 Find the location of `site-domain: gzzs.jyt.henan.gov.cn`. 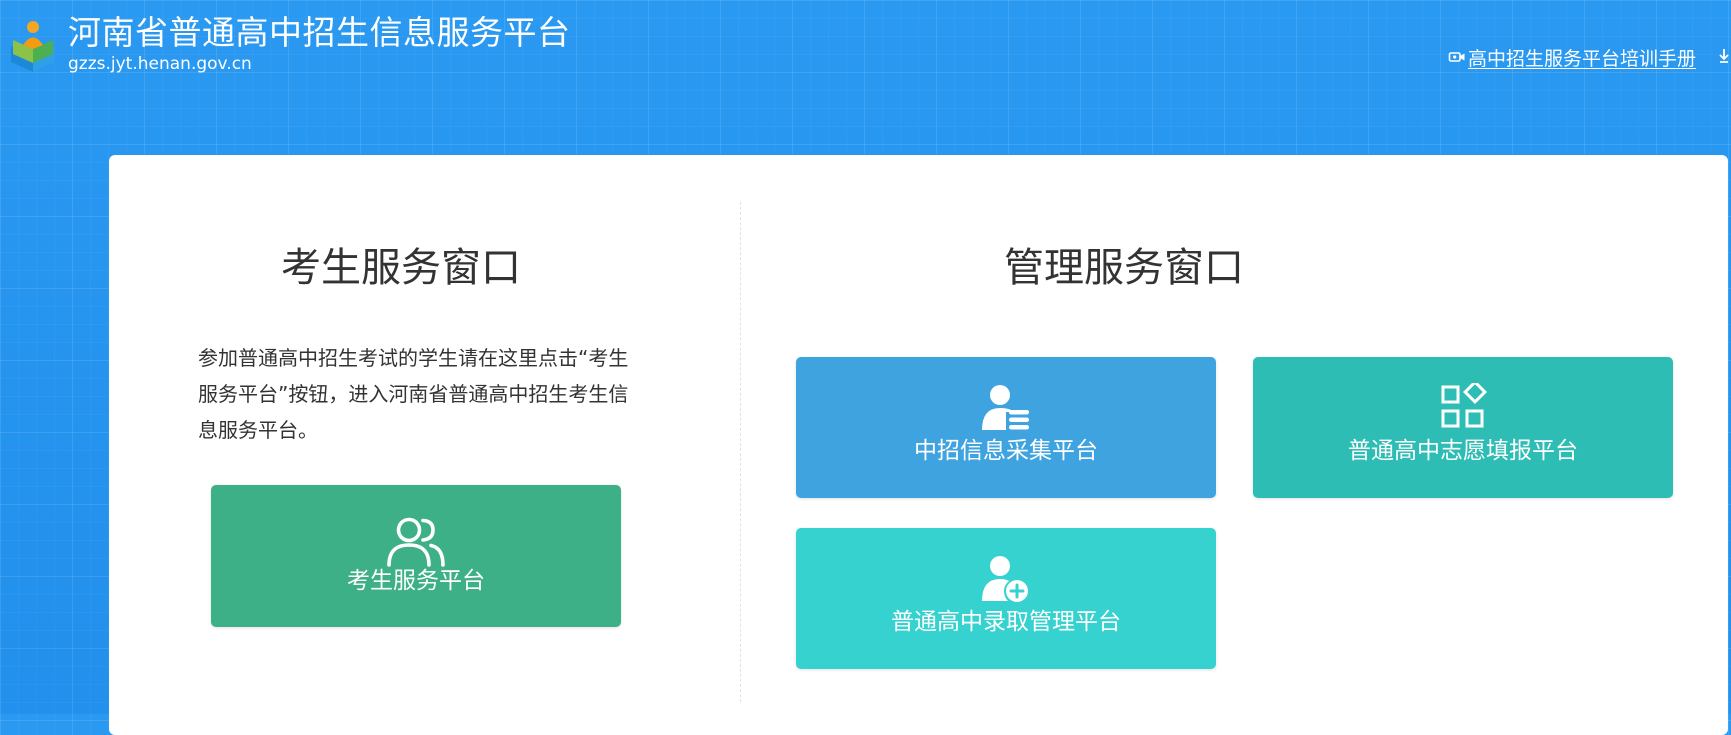

site-domain: gzzs.jyt.henan.gov.cn is located at coordinates (160, 64).